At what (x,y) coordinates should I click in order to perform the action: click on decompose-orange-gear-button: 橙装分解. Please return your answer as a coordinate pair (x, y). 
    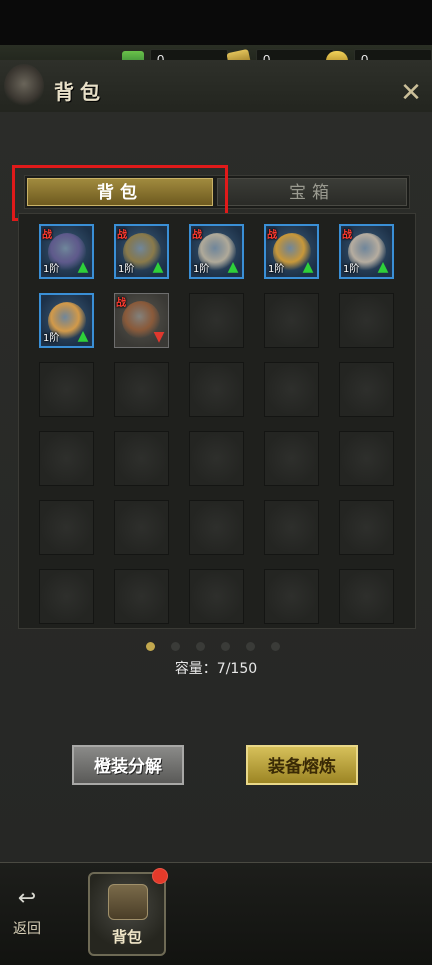
    Looking at the image, I should click on (128, 765).